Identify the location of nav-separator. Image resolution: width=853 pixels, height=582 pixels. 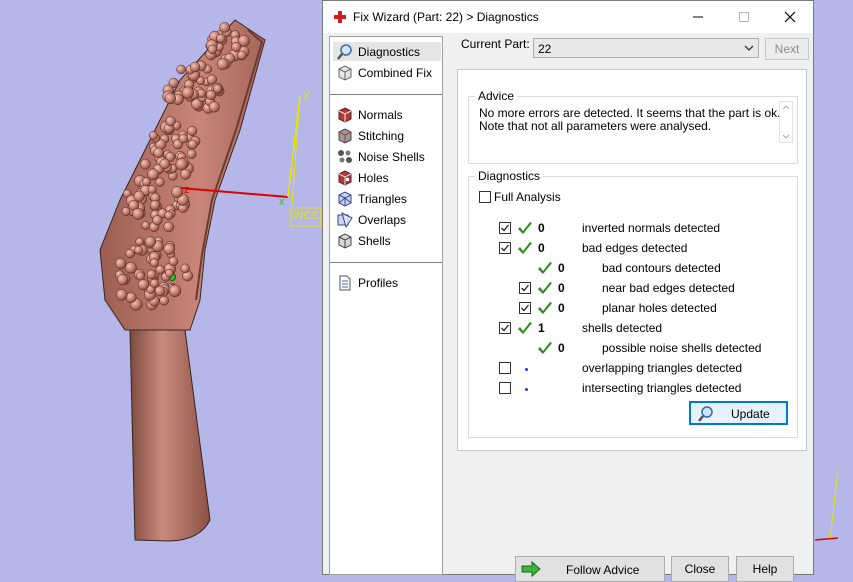
(386, 94).